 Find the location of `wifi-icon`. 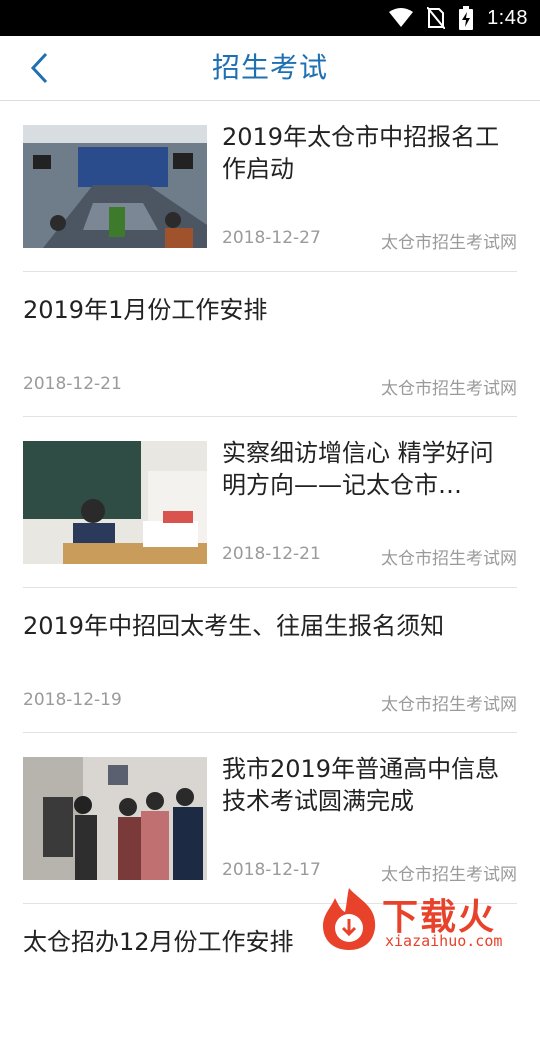

wifi-icon is located at coordinates (401, 17).